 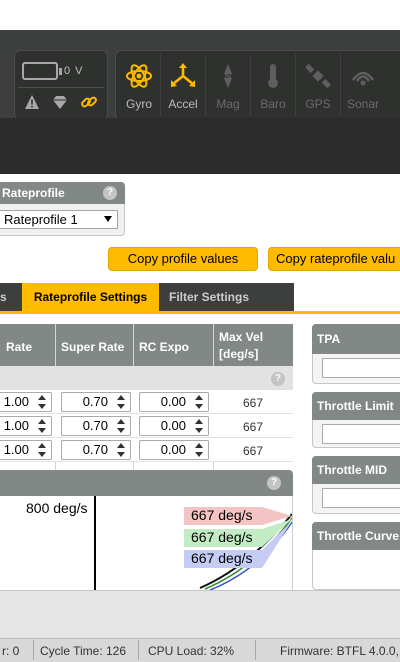 I want to click on sensor-mag: N Mag, so click(x=228, y=85).